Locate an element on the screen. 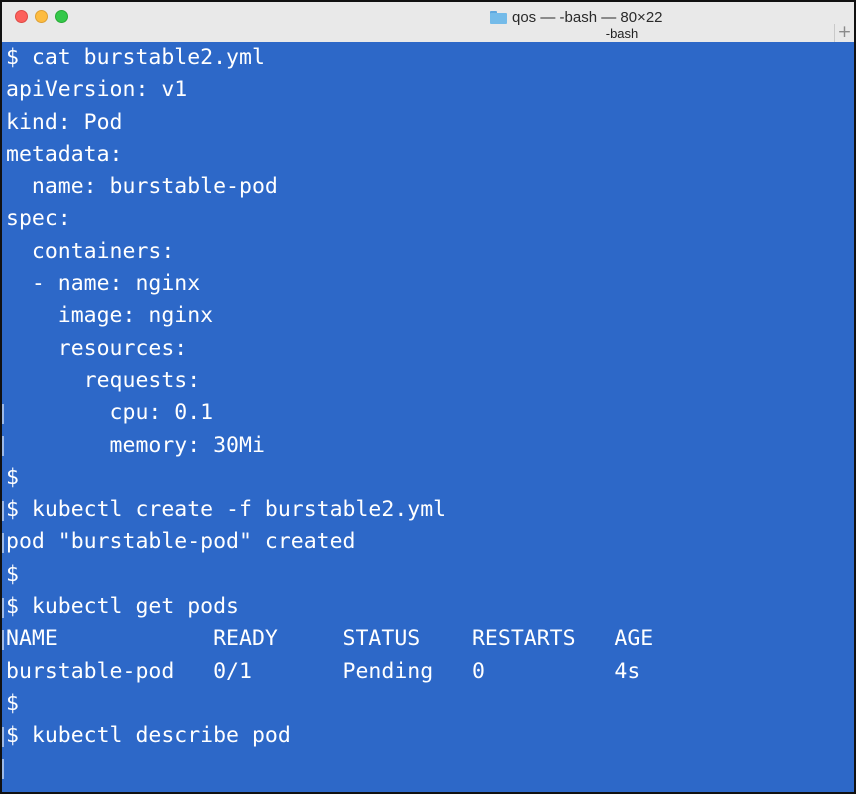 The height and width of the screenshot is (794, 856). window-title-text: qos — -bash — 80×22 is located at coordinates (587, 17).